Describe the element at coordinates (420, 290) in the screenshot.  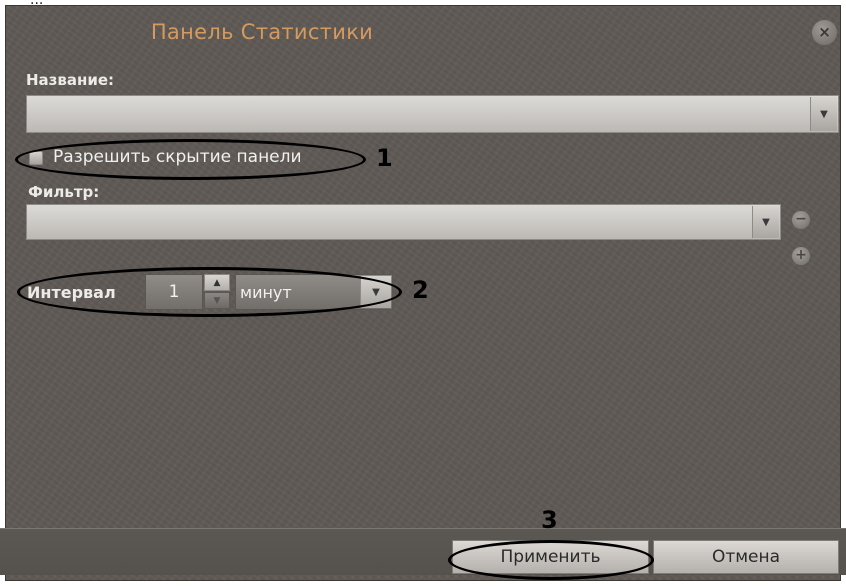
I see `annotation-number-2: 2` at that location.